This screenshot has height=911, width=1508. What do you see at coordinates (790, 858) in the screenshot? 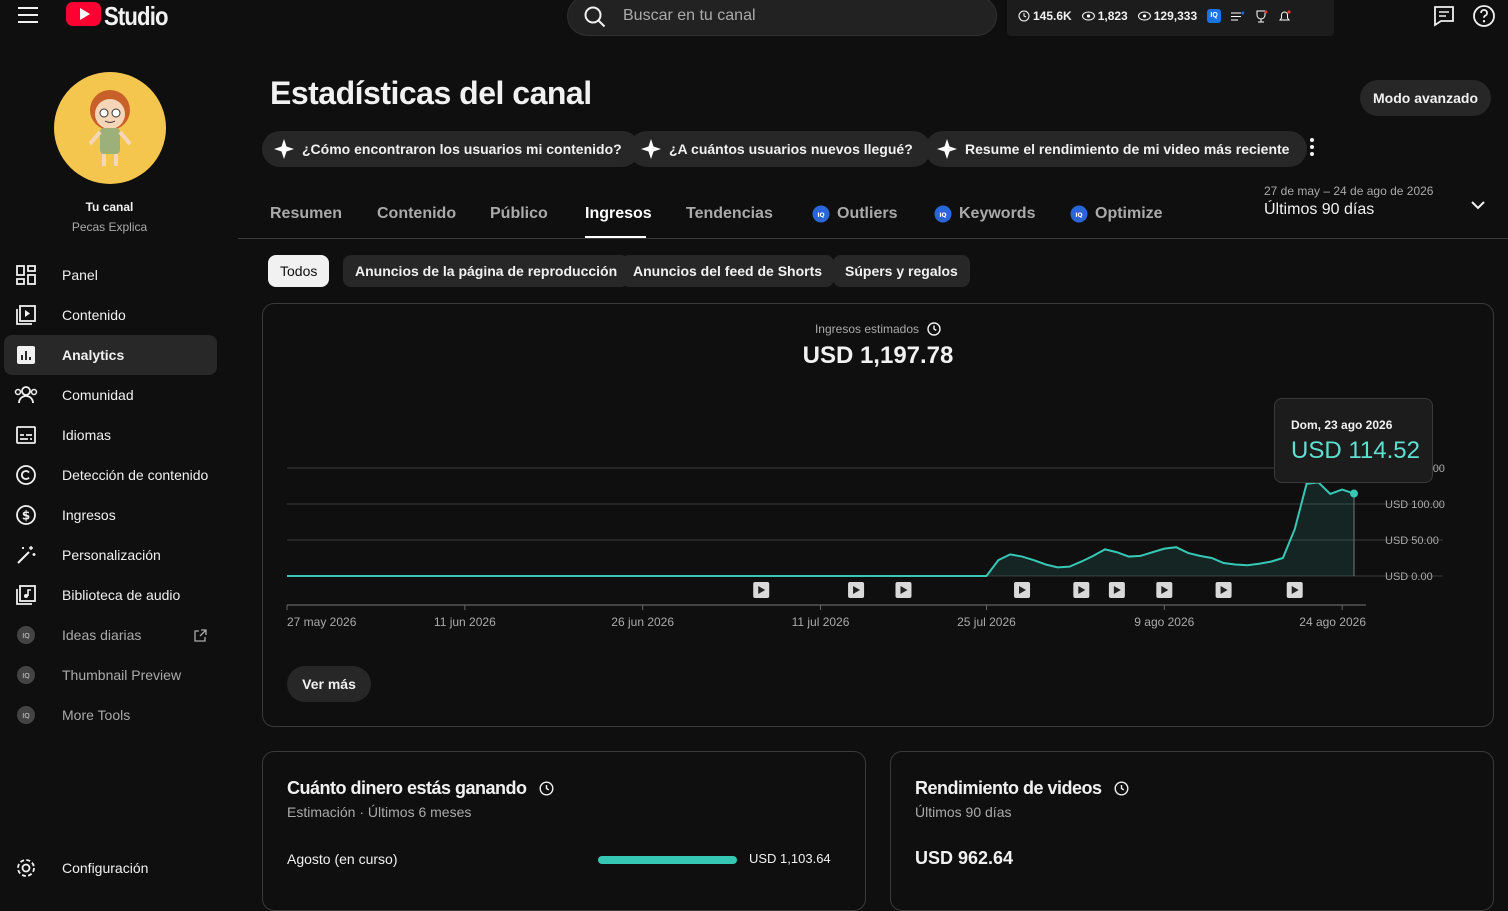
I see `earnings-row-value: USD 1,103.64` at bounding box center [790, 858].